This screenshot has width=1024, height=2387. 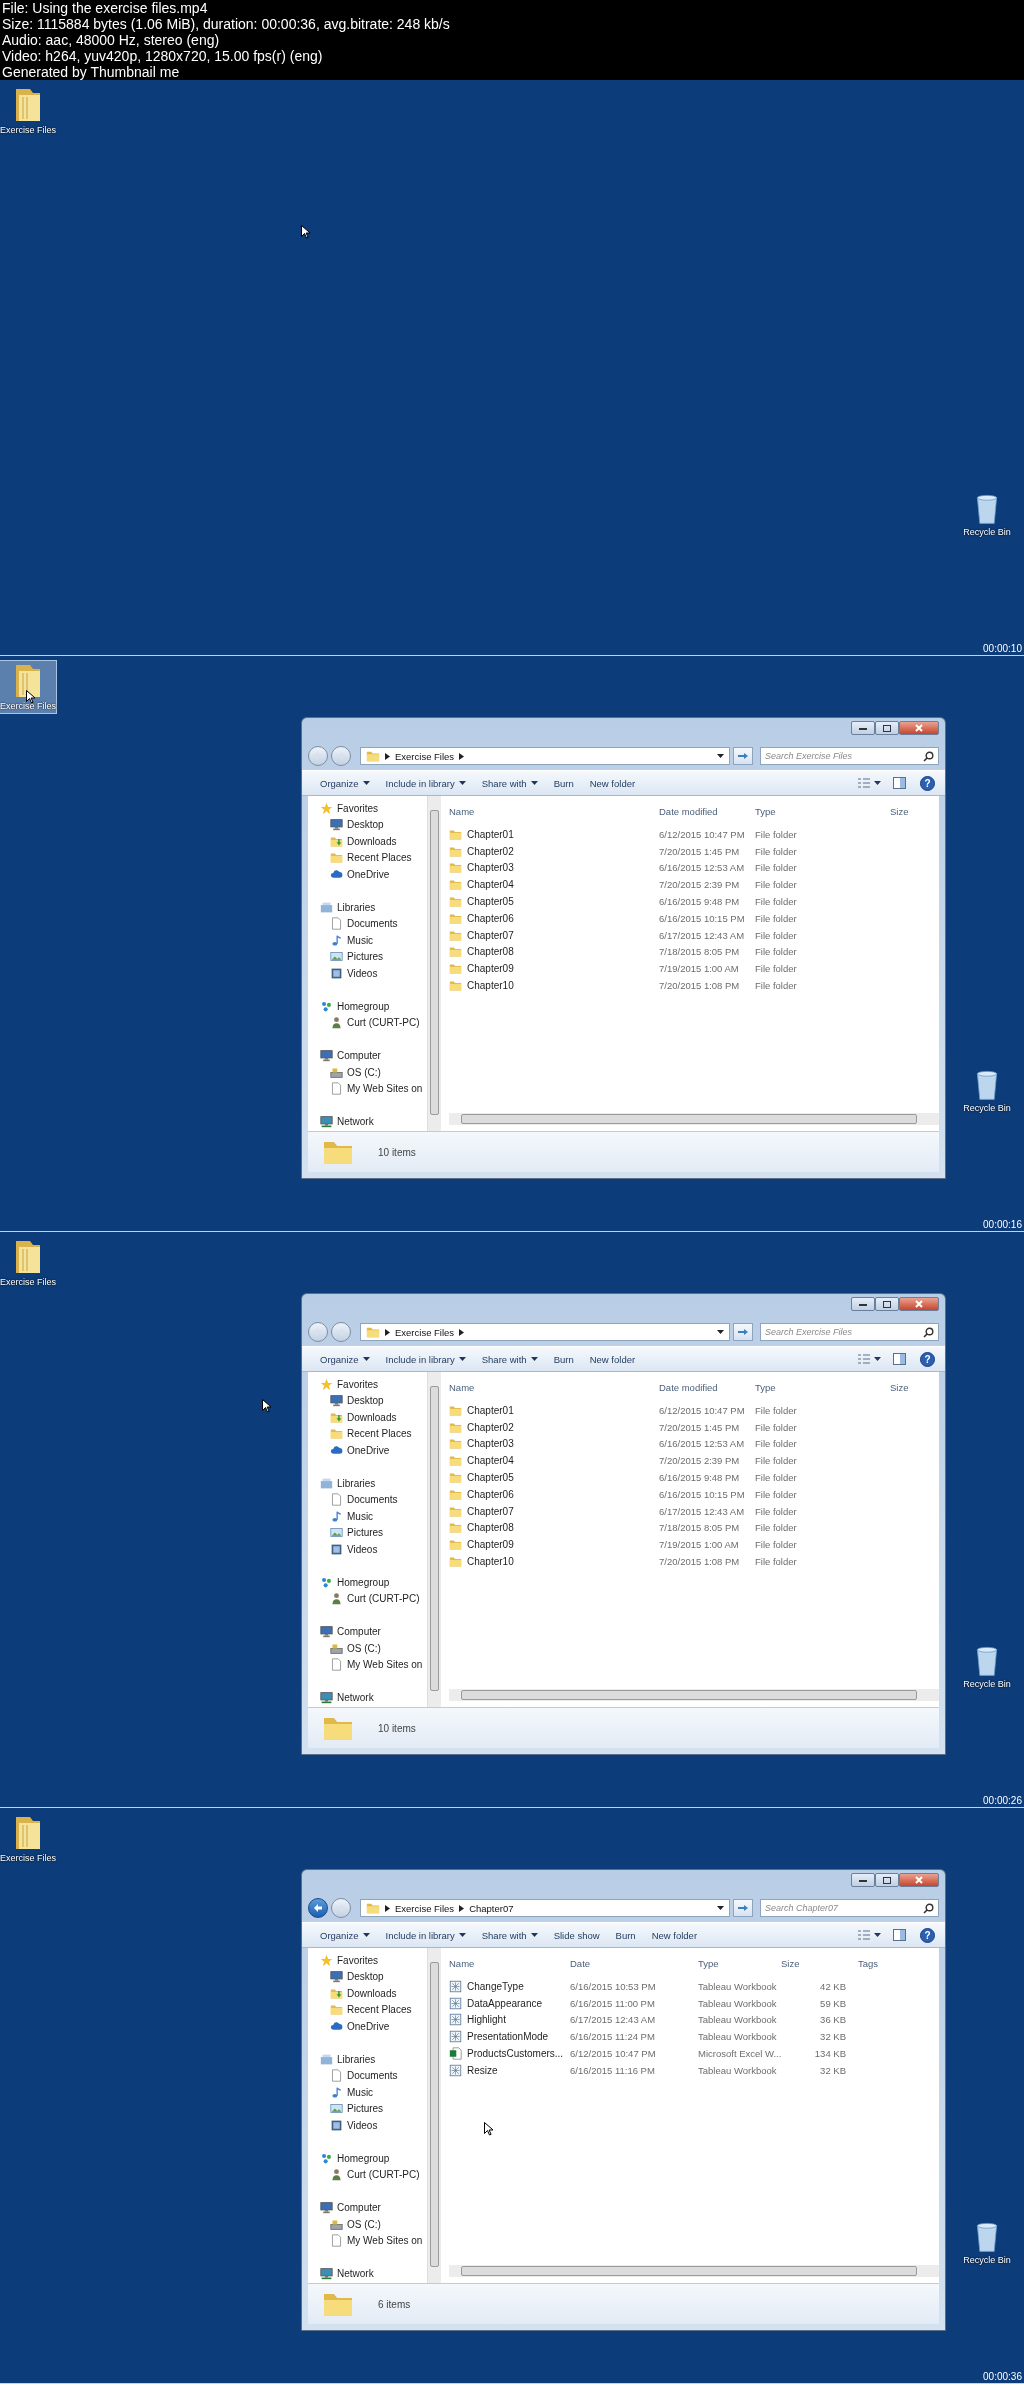 I want to click on toolbar-button: Slide show, so click(x=576, y=1935).